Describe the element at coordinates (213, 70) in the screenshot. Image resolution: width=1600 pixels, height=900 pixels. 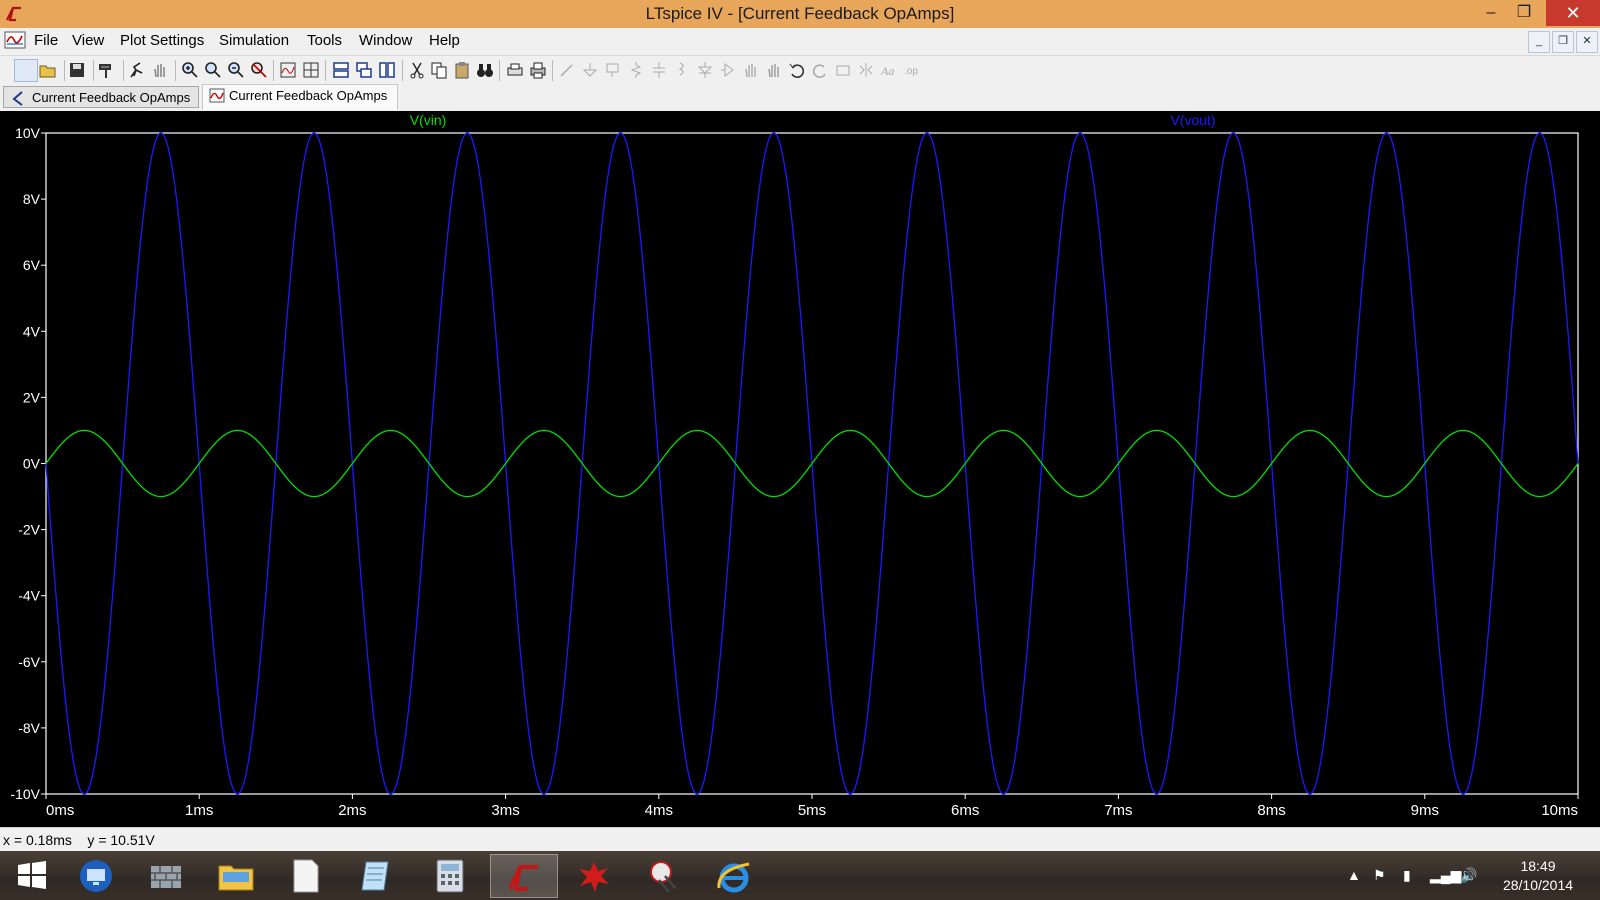
I see `zoom-area-icon` at that location.